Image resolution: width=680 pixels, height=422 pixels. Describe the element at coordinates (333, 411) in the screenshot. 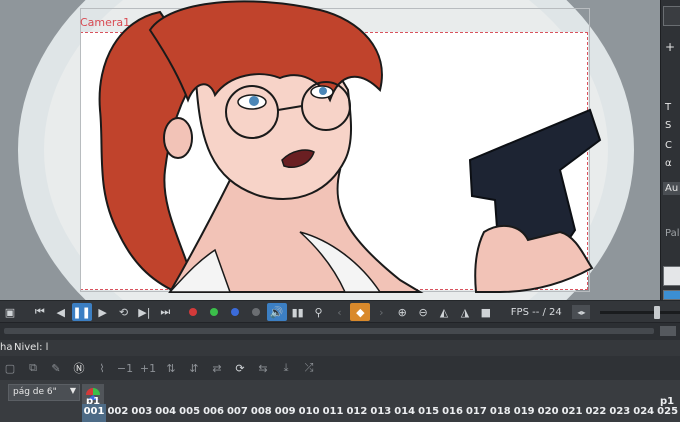

I see `frame-number: 011` at that location.